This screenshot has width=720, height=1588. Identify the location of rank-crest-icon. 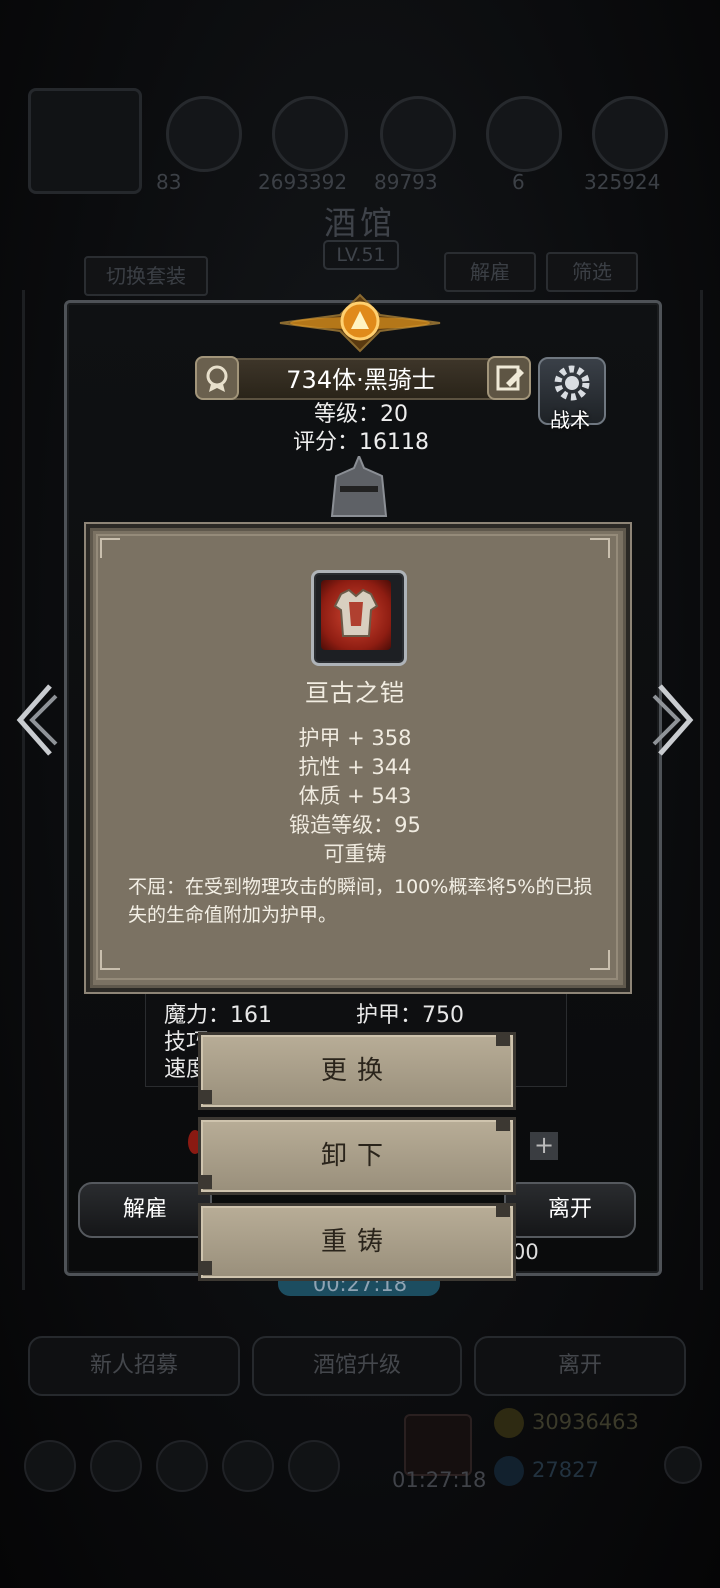
(360, 323).